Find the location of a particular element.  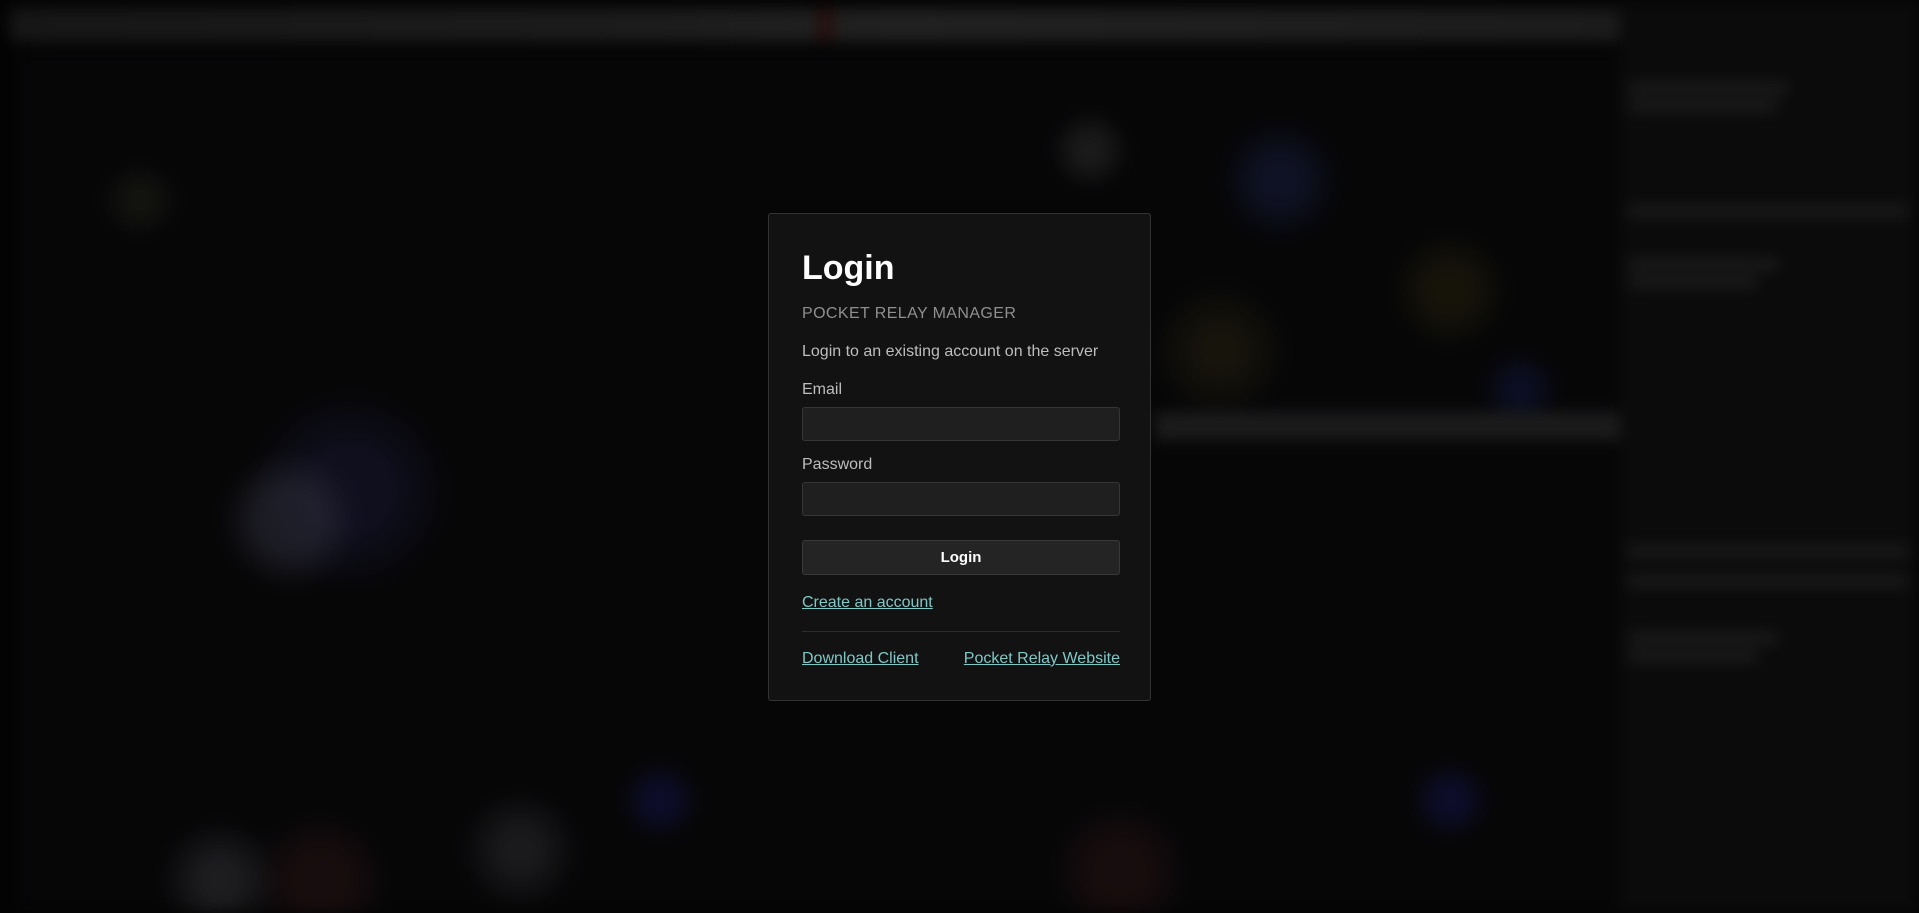

footer-links: Download Client Pocket Relay Website is located at coordinates (961, 659).